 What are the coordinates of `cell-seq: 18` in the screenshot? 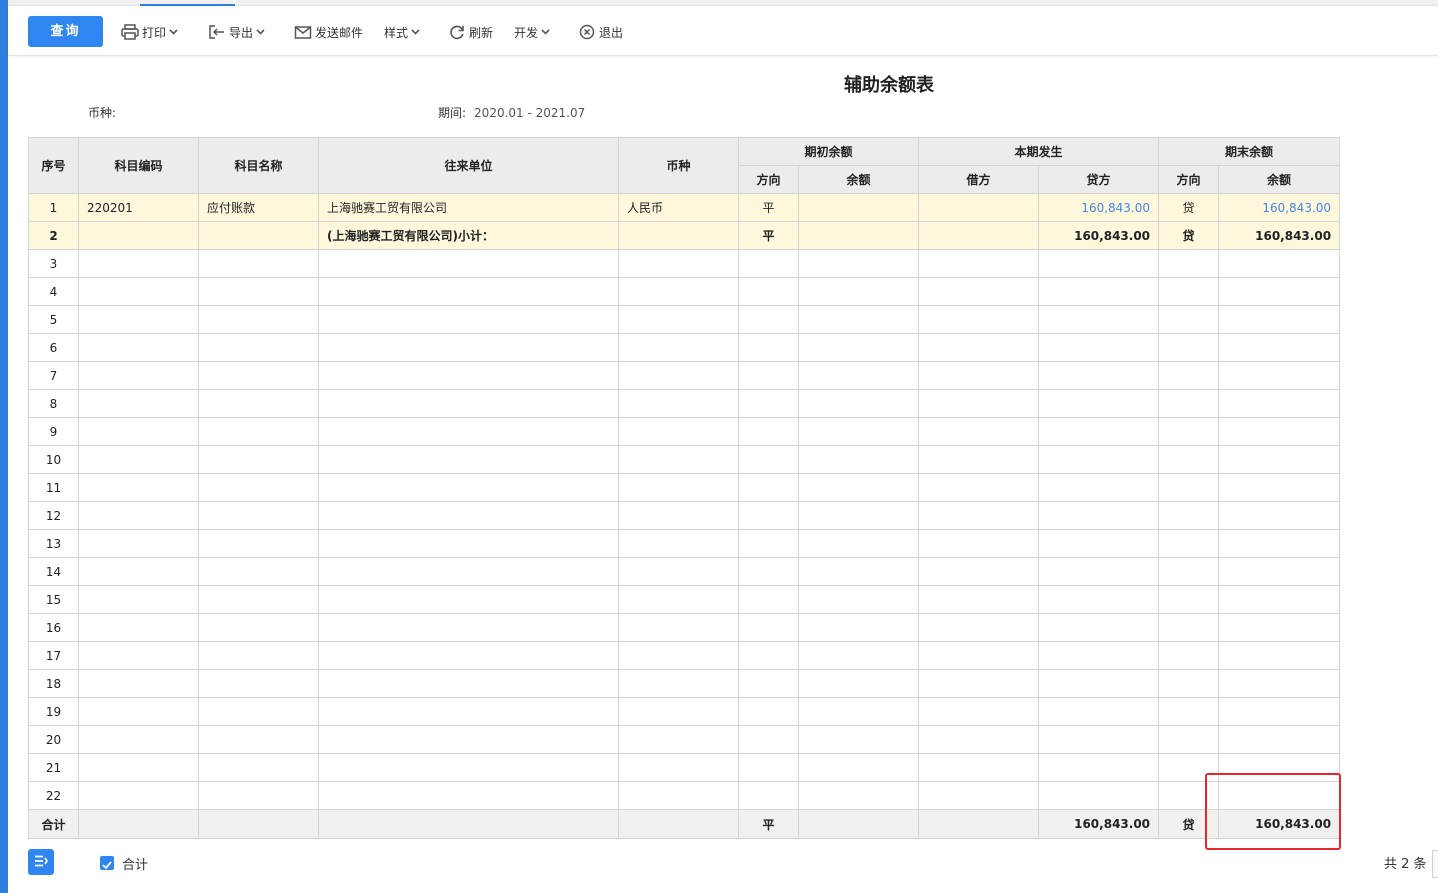 It's located at (53, 683).